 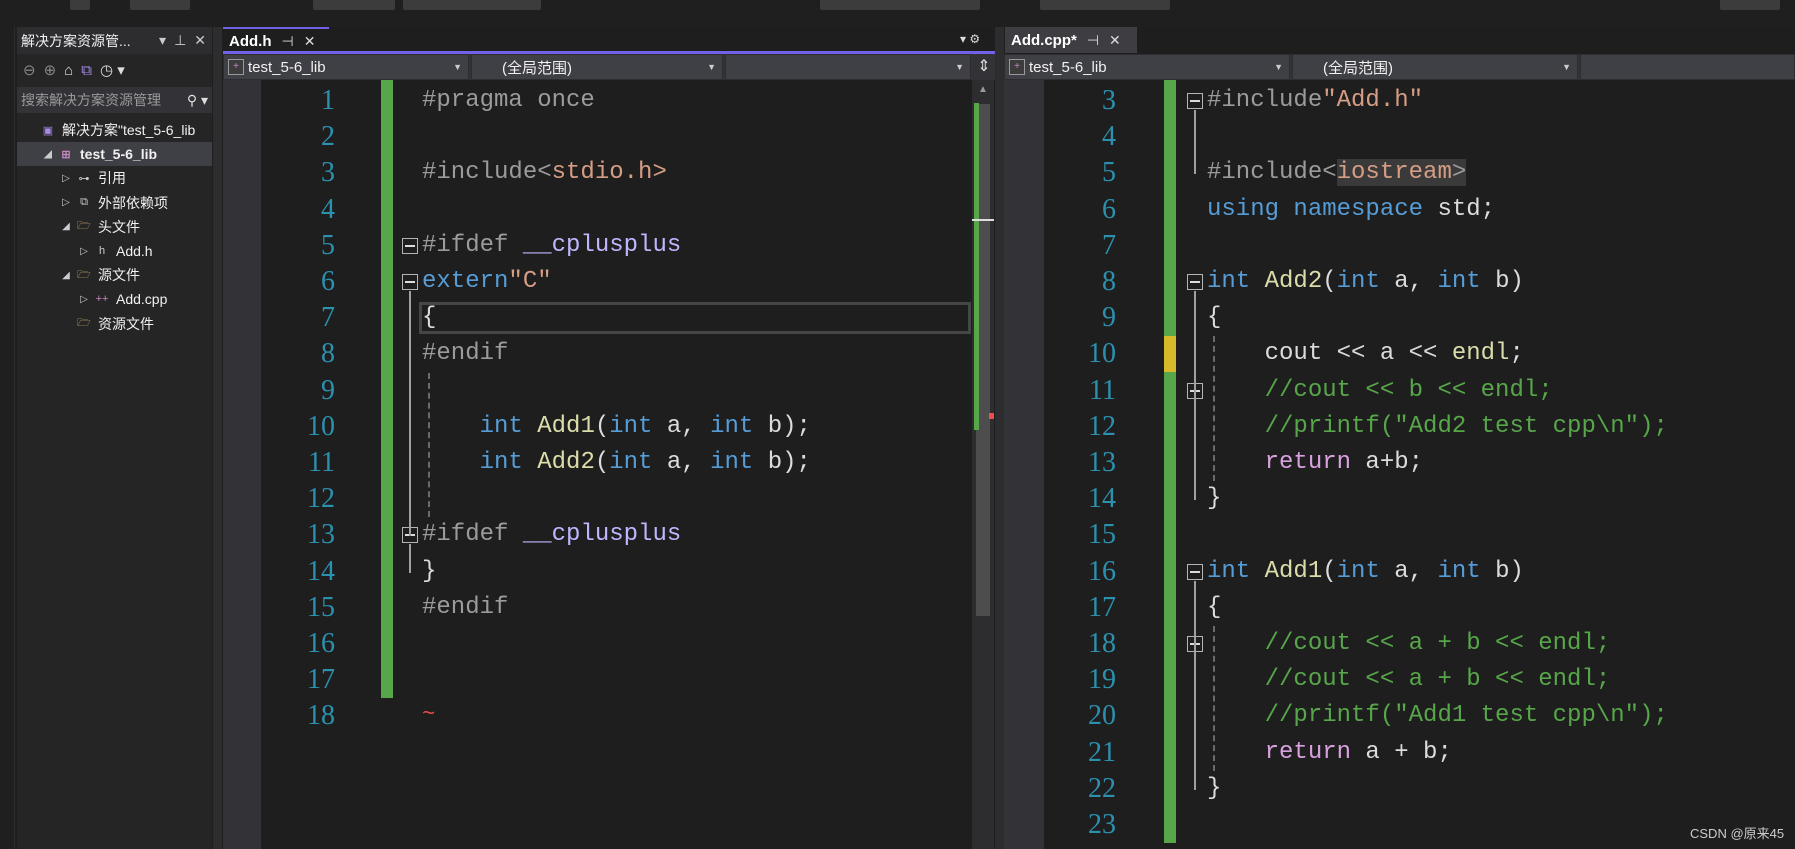 I want to click on tree-item: ▷ ⊶ 引用, so click(x=114, y=178).